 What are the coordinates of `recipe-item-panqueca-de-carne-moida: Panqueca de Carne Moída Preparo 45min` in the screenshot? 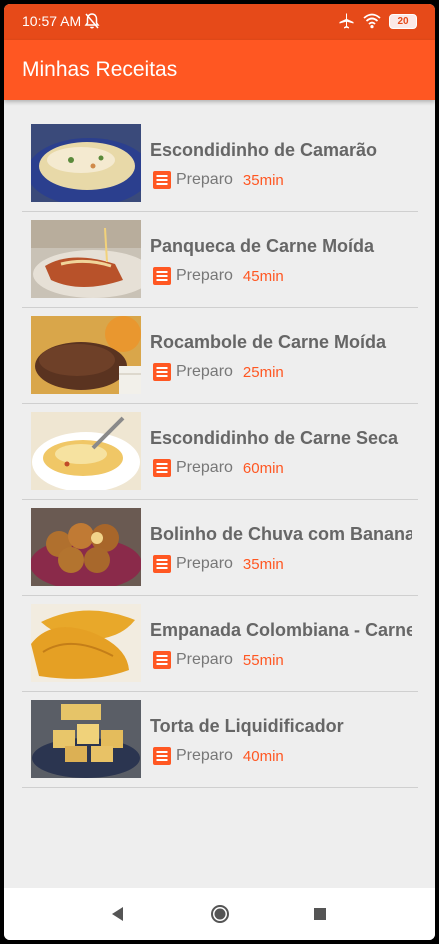 It's located at (220, 260).